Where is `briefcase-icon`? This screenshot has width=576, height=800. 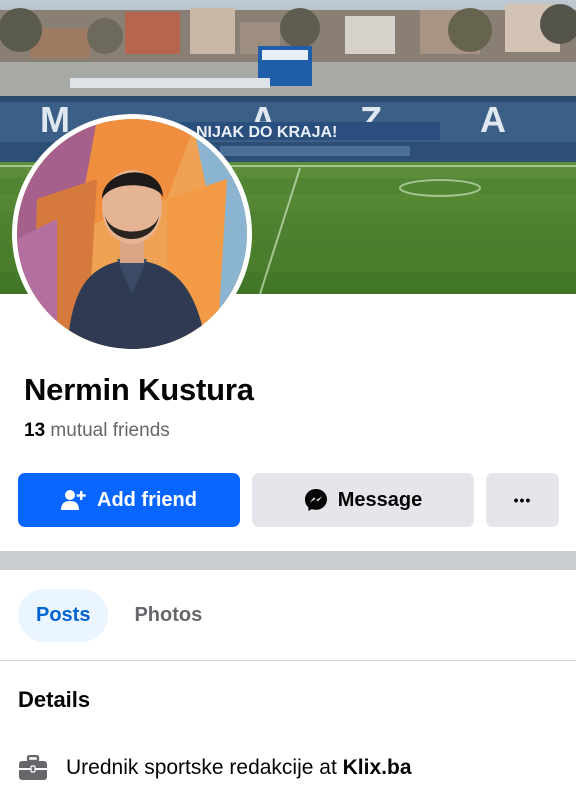 briefcase-icon is located at coordinates (33, 768).